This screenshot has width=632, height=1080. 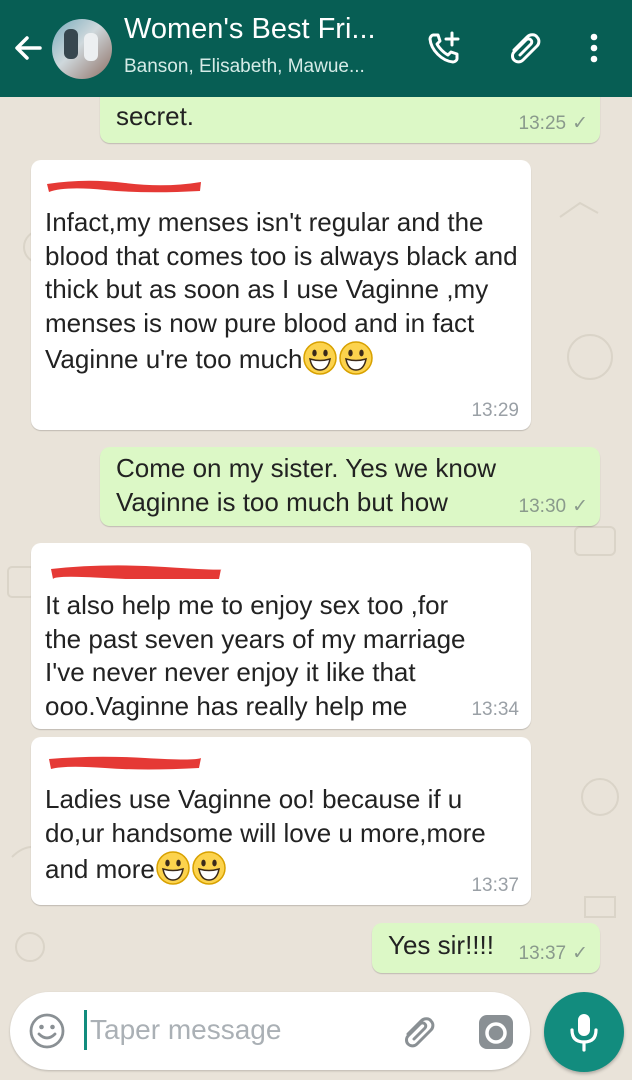 I want to click on message-time: 13:29, so click(x=495, y=410).